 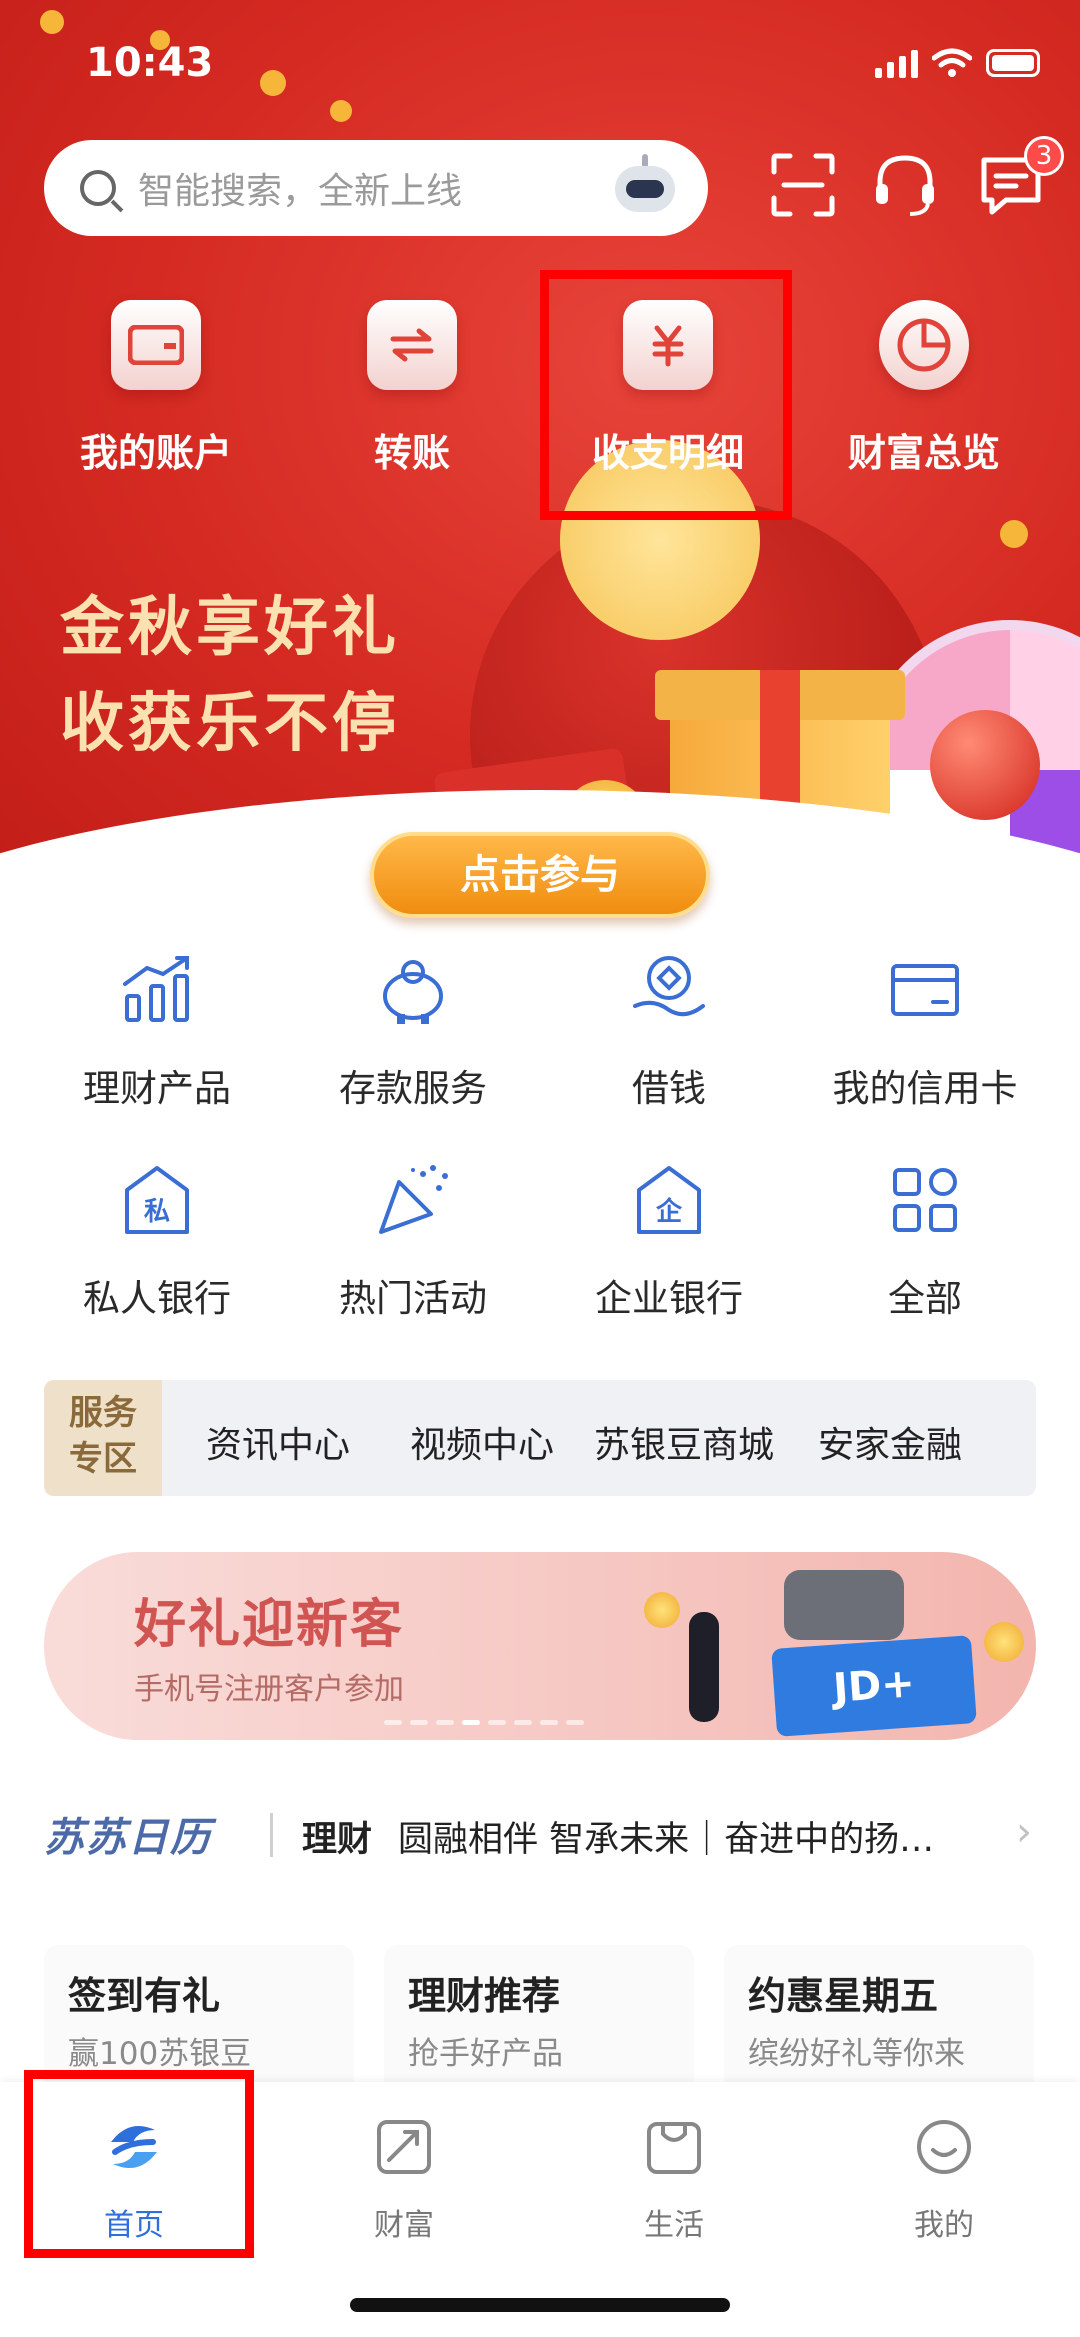 I want to click on service-label: 企业银行, so click(x=669, y=1298).